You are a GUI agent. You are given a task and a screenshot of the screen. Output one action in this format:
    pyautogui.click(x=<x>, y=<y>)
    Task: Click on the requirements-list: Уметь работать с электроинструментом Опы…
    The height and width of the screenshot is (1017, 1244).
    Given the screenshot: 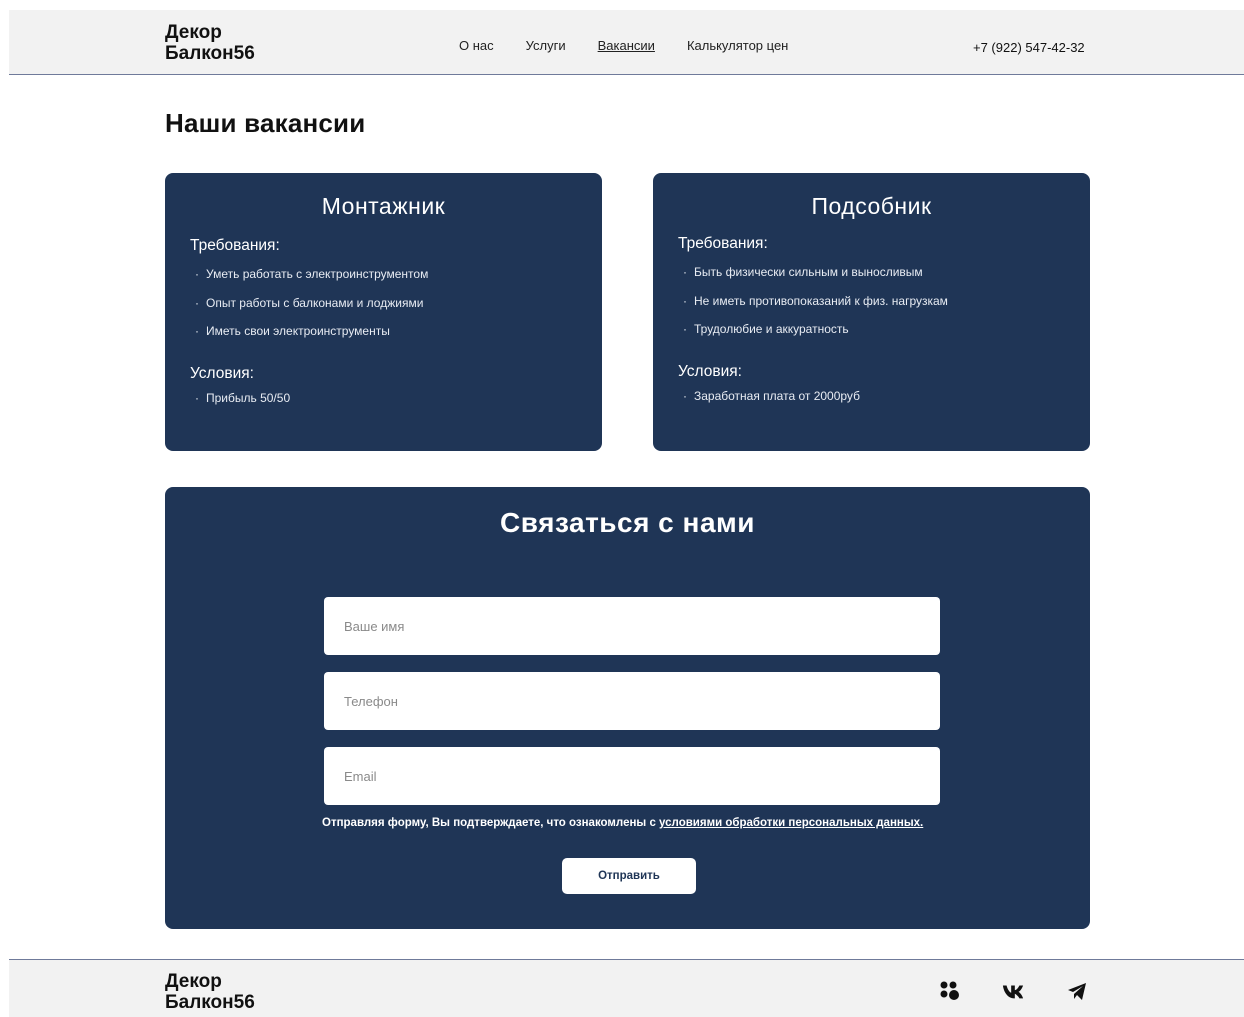 What is the action you would take?
    pyautogui.click(x=311, y=310)
    